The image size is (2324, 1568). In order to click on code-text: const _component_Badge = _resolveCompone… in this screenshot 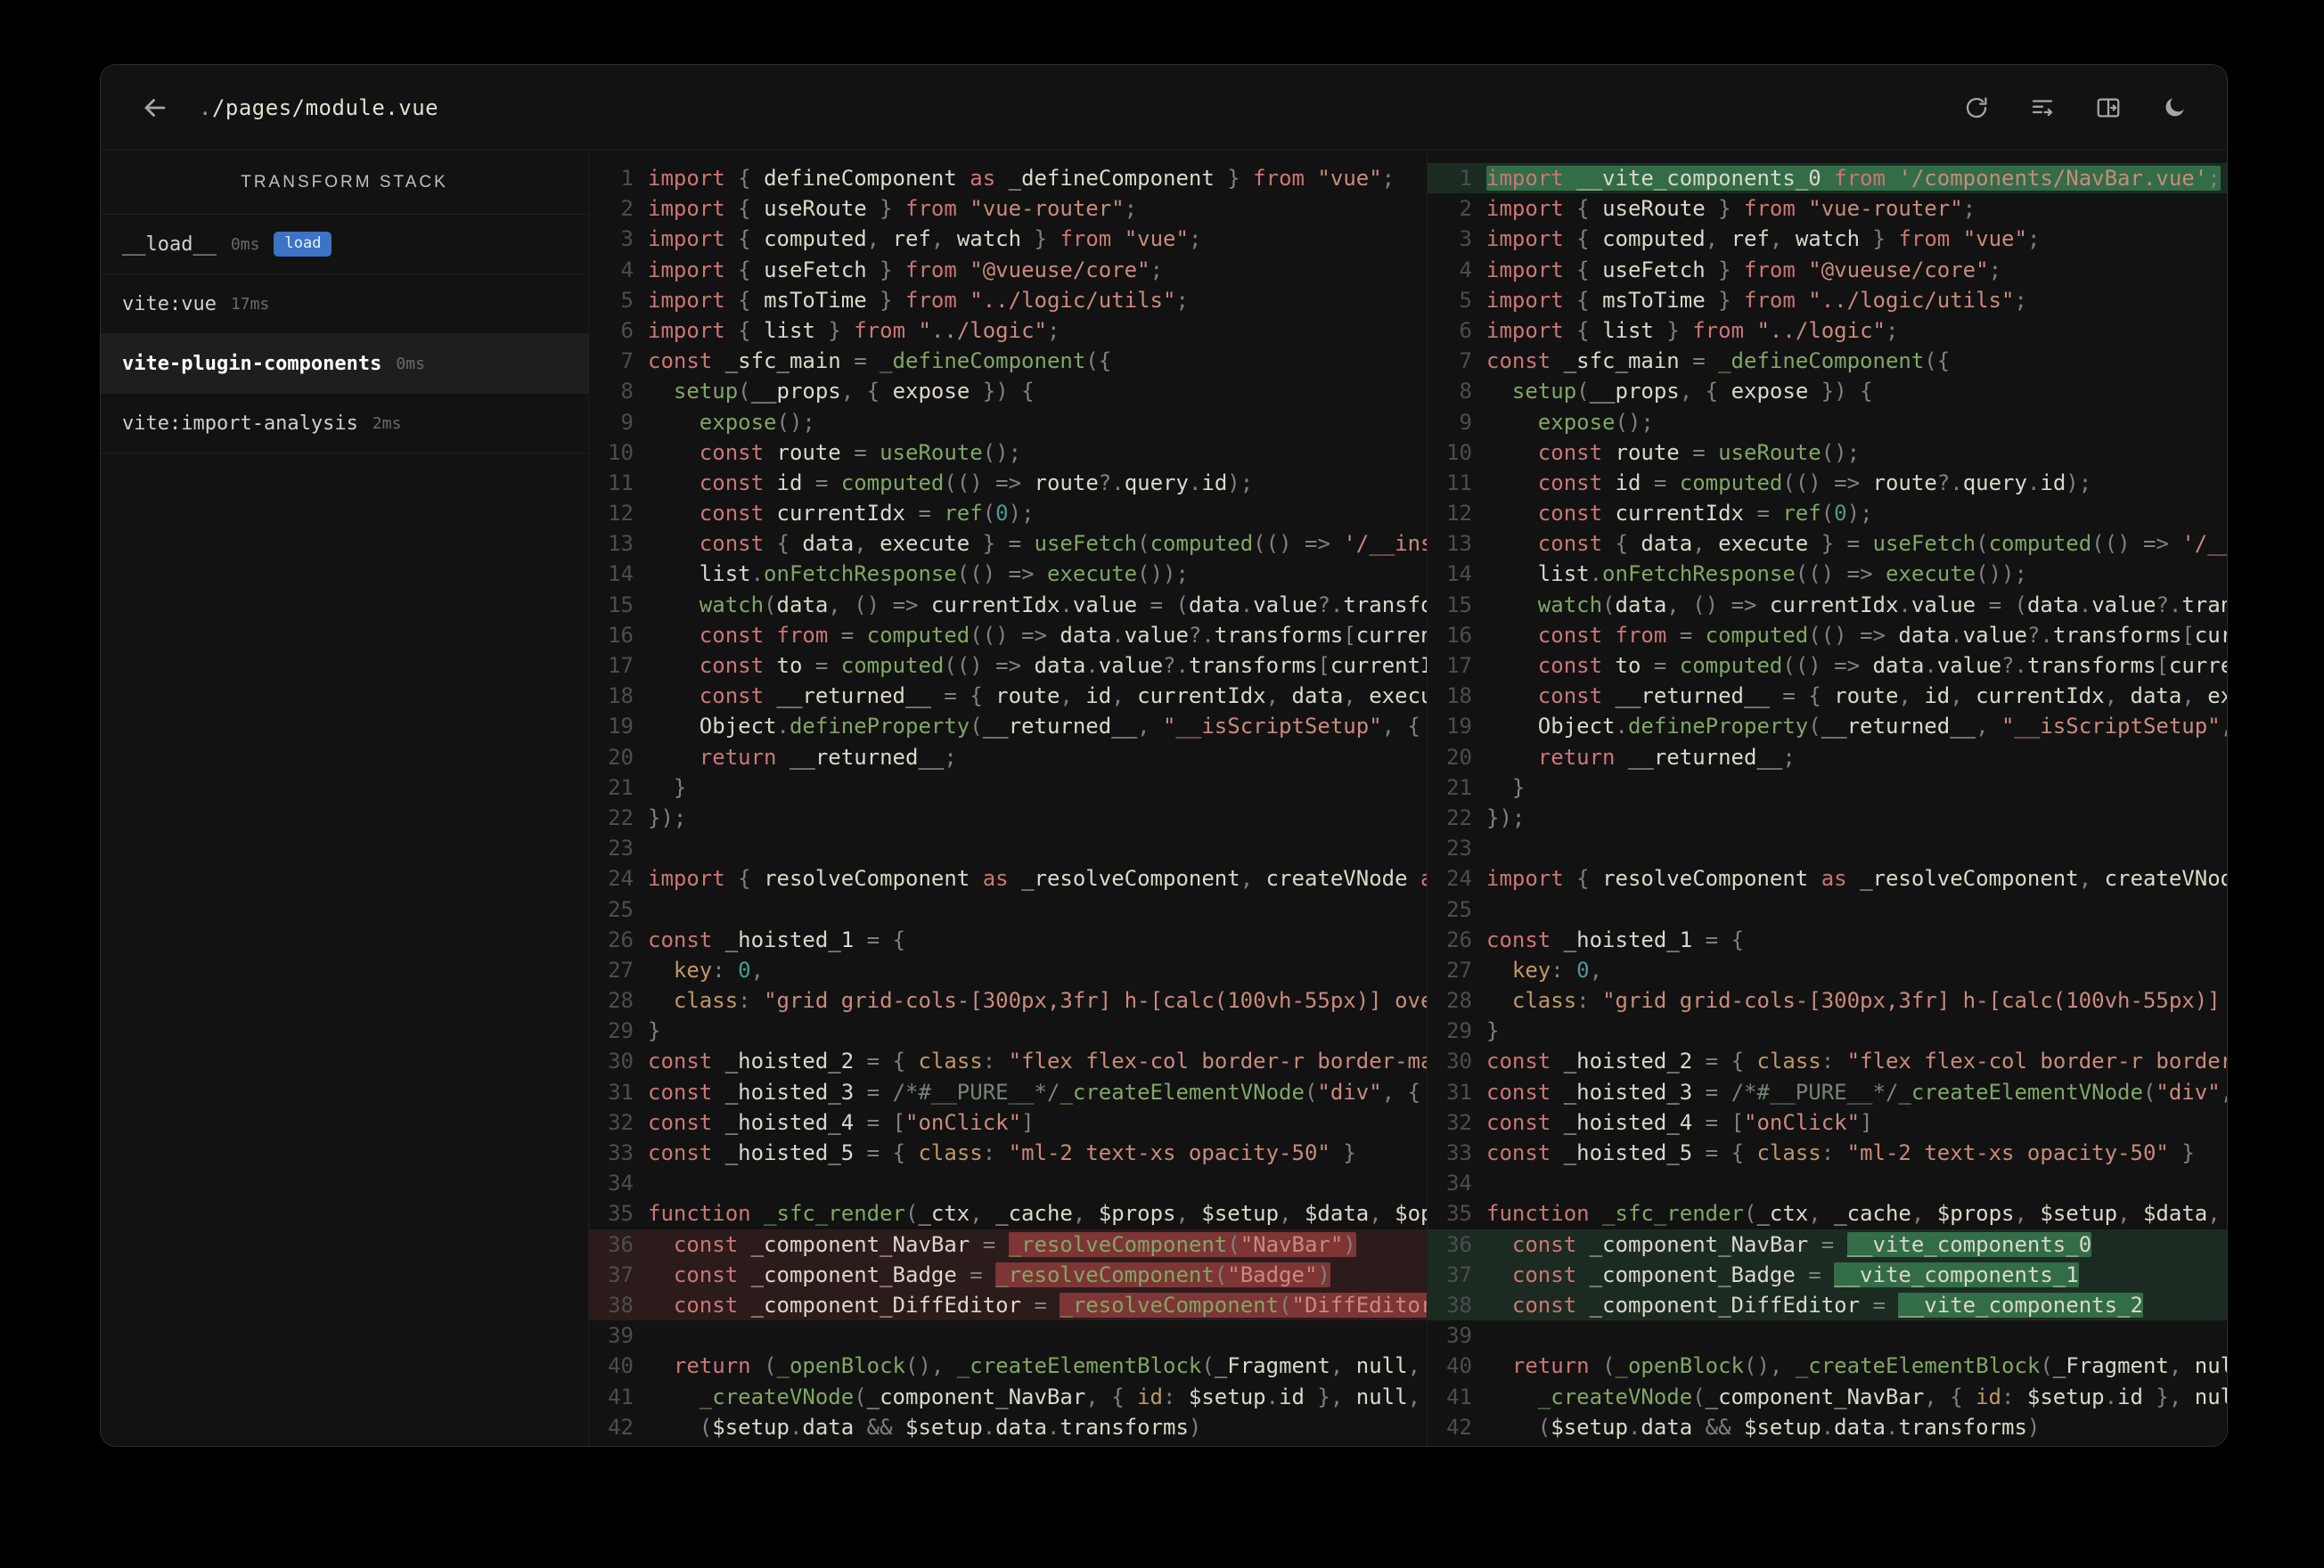, I will do `click(1001, 1274)`.